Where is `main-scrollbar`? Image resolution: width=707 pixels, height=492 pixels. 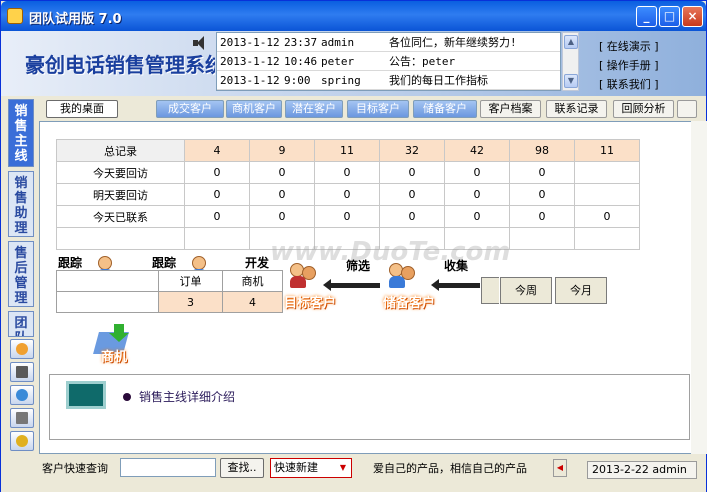 main-scrollbar is located at coordinates (699, 287).